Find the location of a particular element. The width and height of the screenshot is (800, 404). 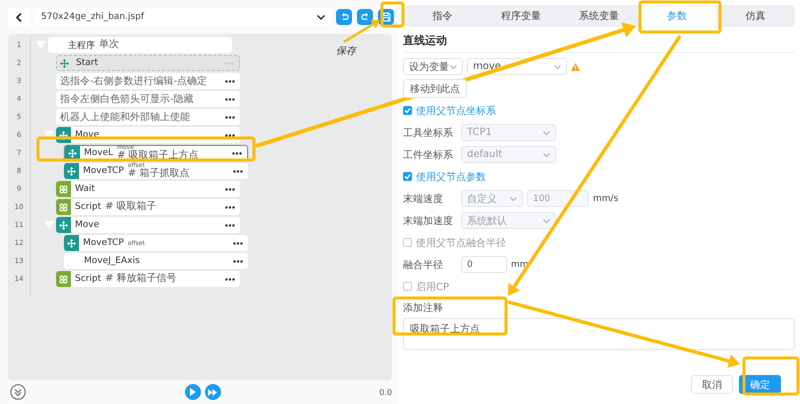

input-field: 0 is located at coordinates (484, 264).